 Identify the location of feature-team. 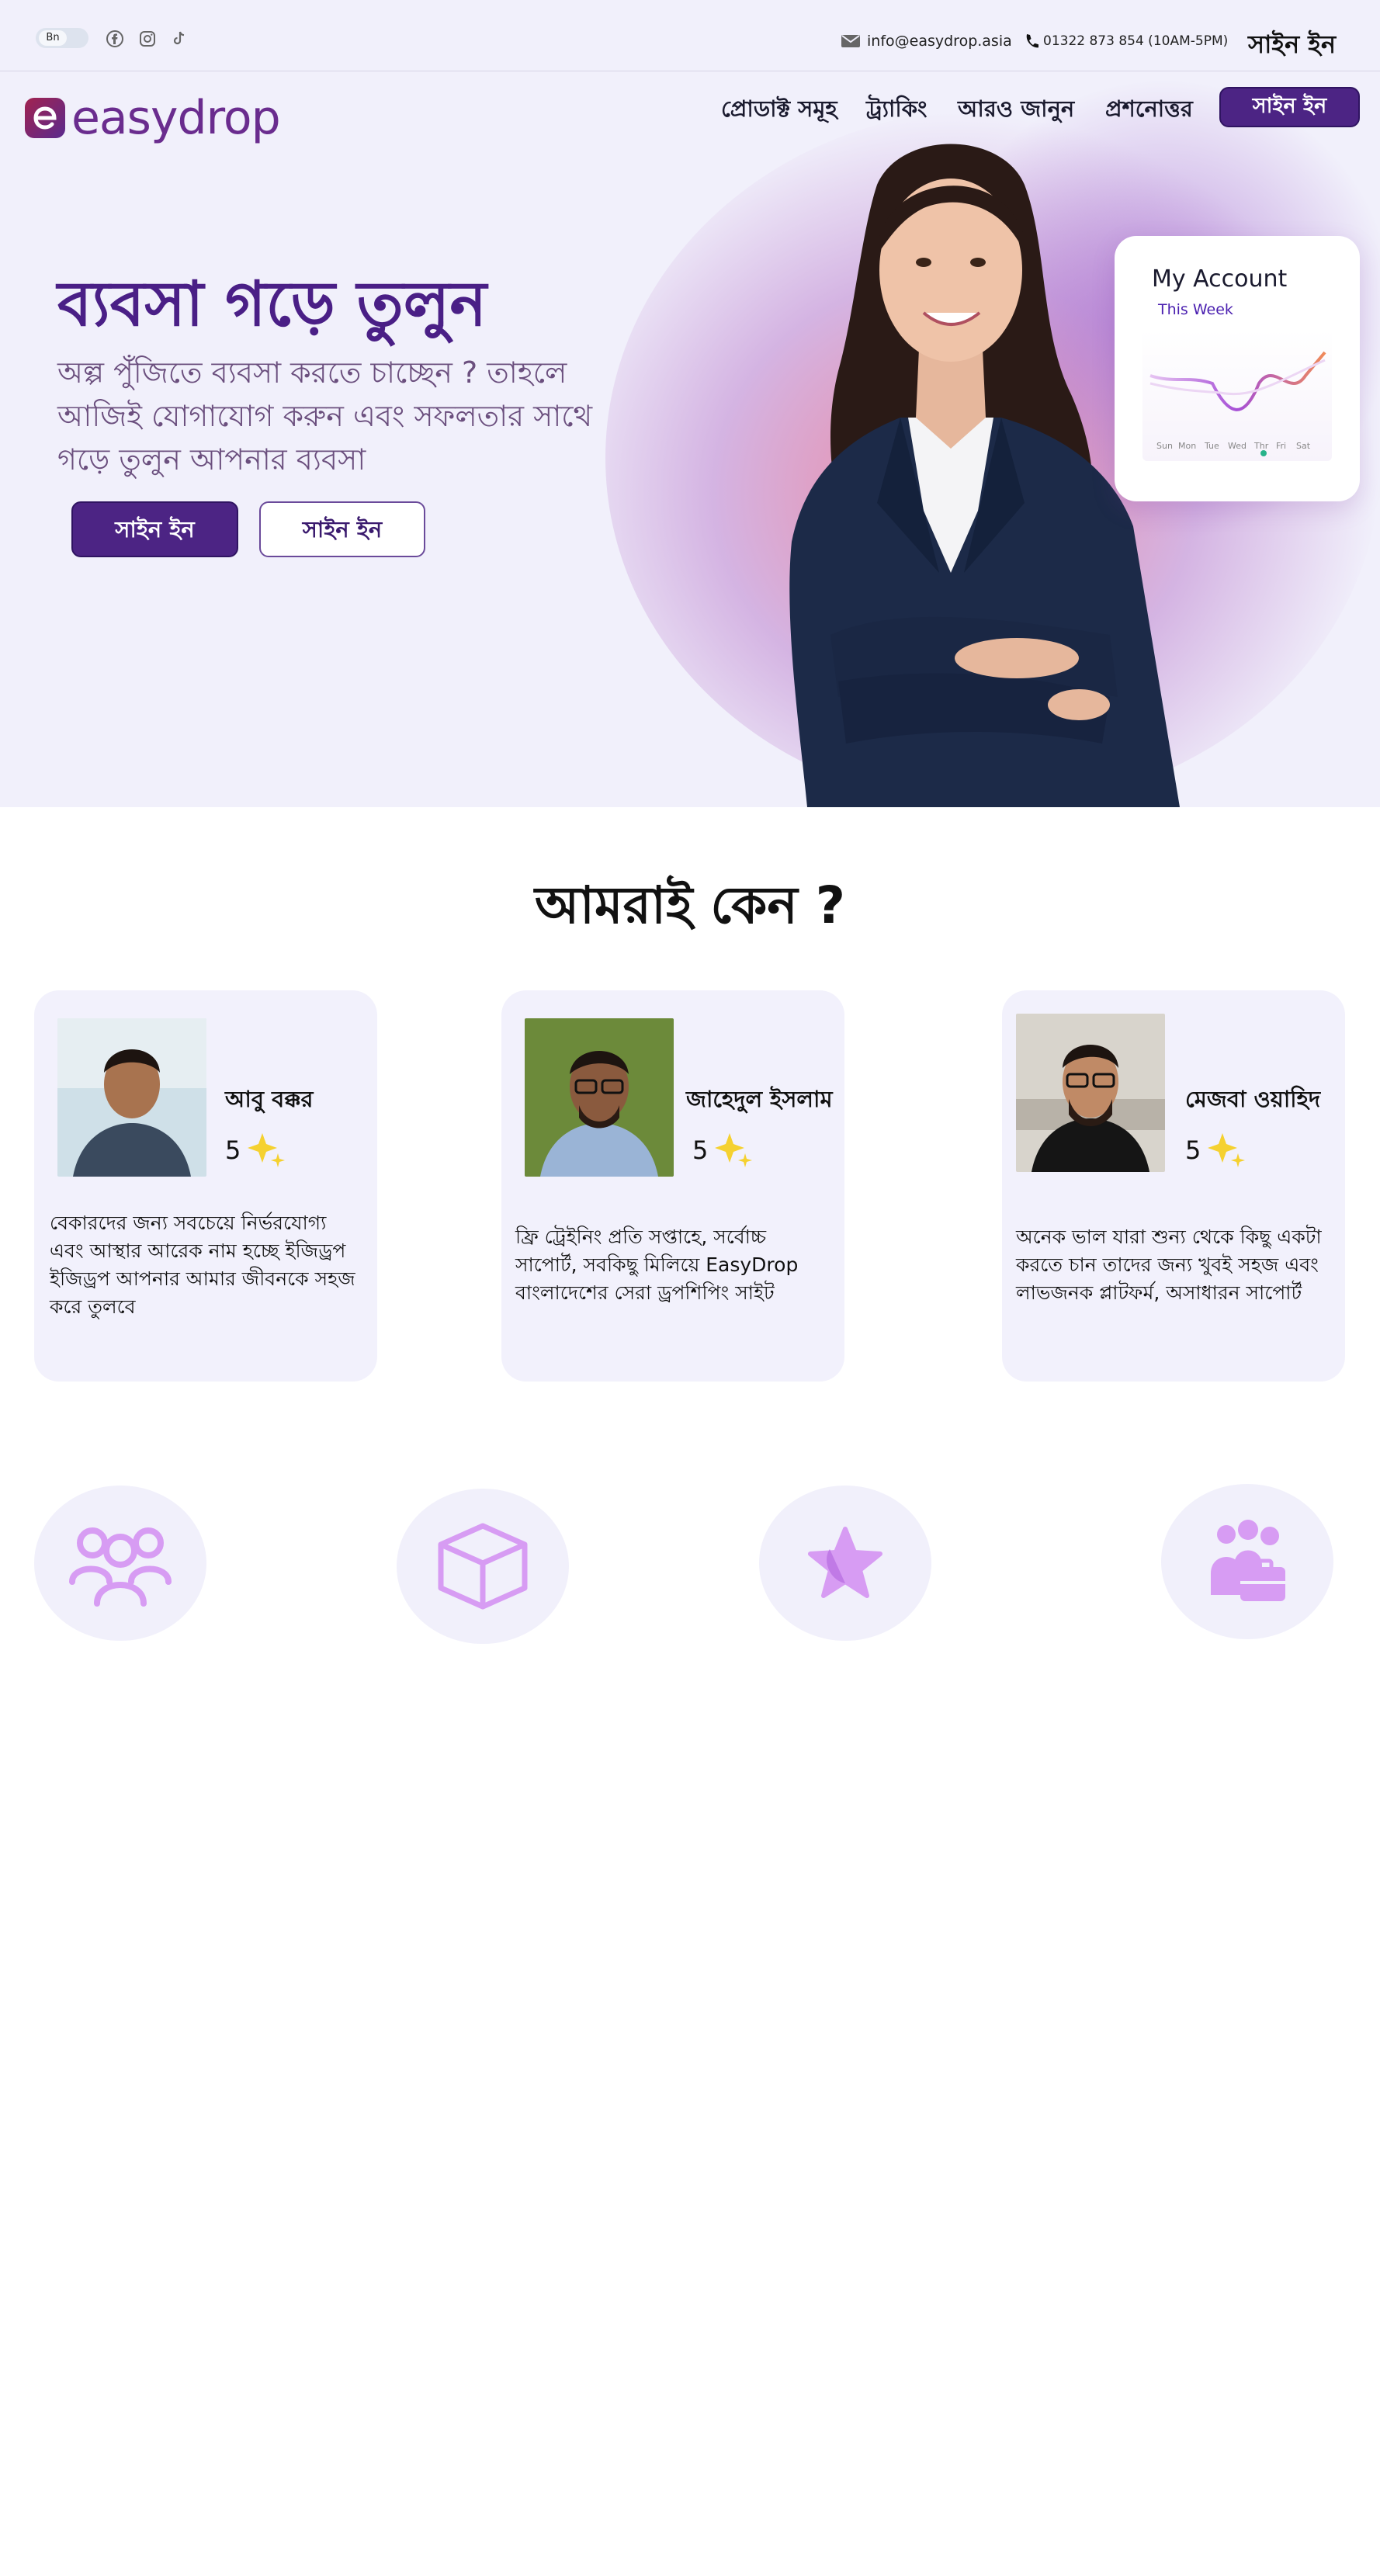
(1247, 1561).